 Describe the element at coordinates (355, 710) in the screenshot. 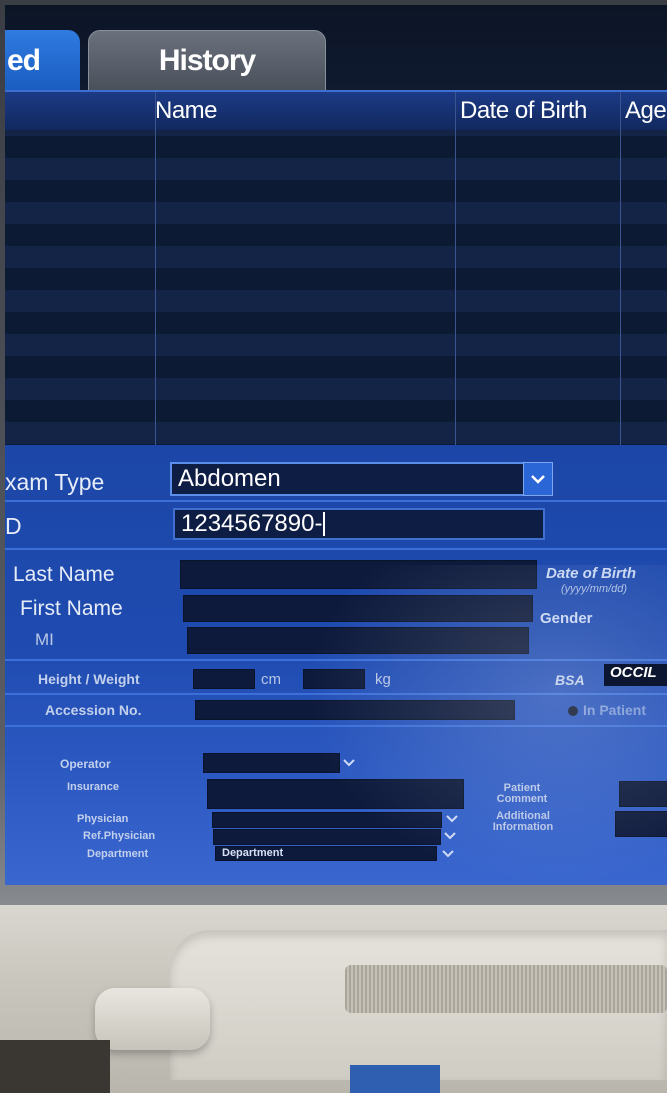

I see `accession-input` at that location.